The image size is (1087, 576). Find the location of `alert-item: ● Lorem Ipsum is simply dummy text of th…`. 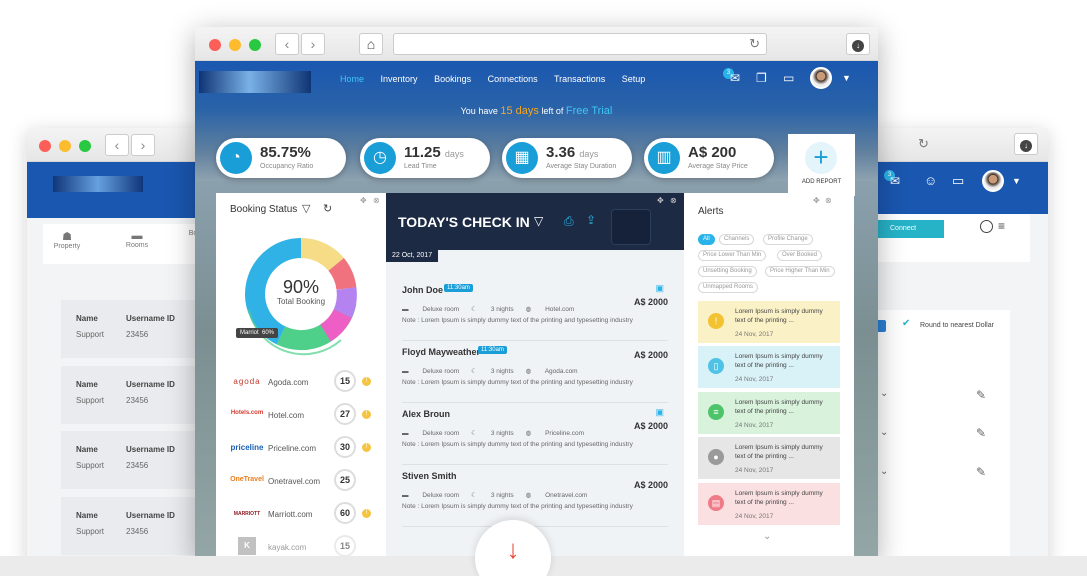

alert-item: ● Lorem Ipsum is simply dummy text of th… is located at coordinates (769, 458).